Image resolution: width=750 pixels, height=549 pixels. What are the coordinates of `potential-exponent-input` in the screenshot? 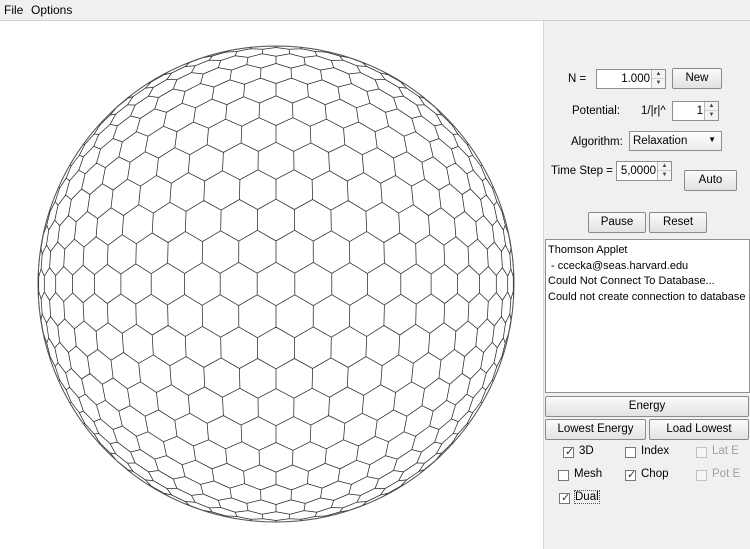 It's located at (689, 111).